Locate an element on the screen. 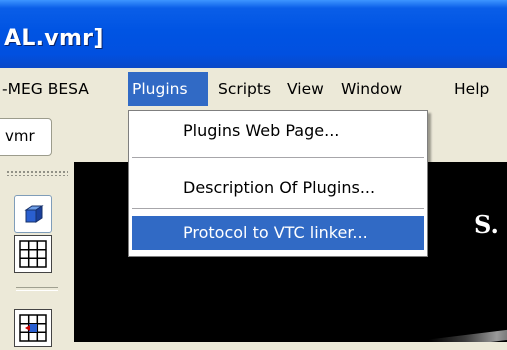  menu-help: Help is located at coordinates (471, 89).